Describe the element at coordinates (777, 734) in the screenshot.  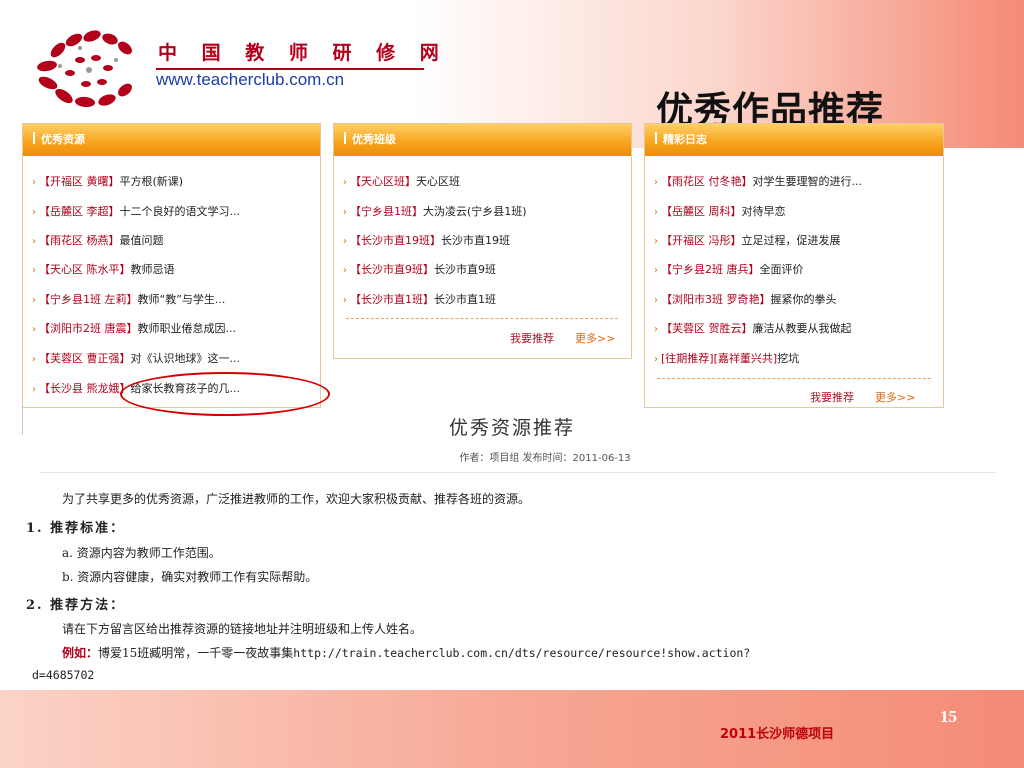
I see `footer-text: 2011长沙师德项目` at that location.